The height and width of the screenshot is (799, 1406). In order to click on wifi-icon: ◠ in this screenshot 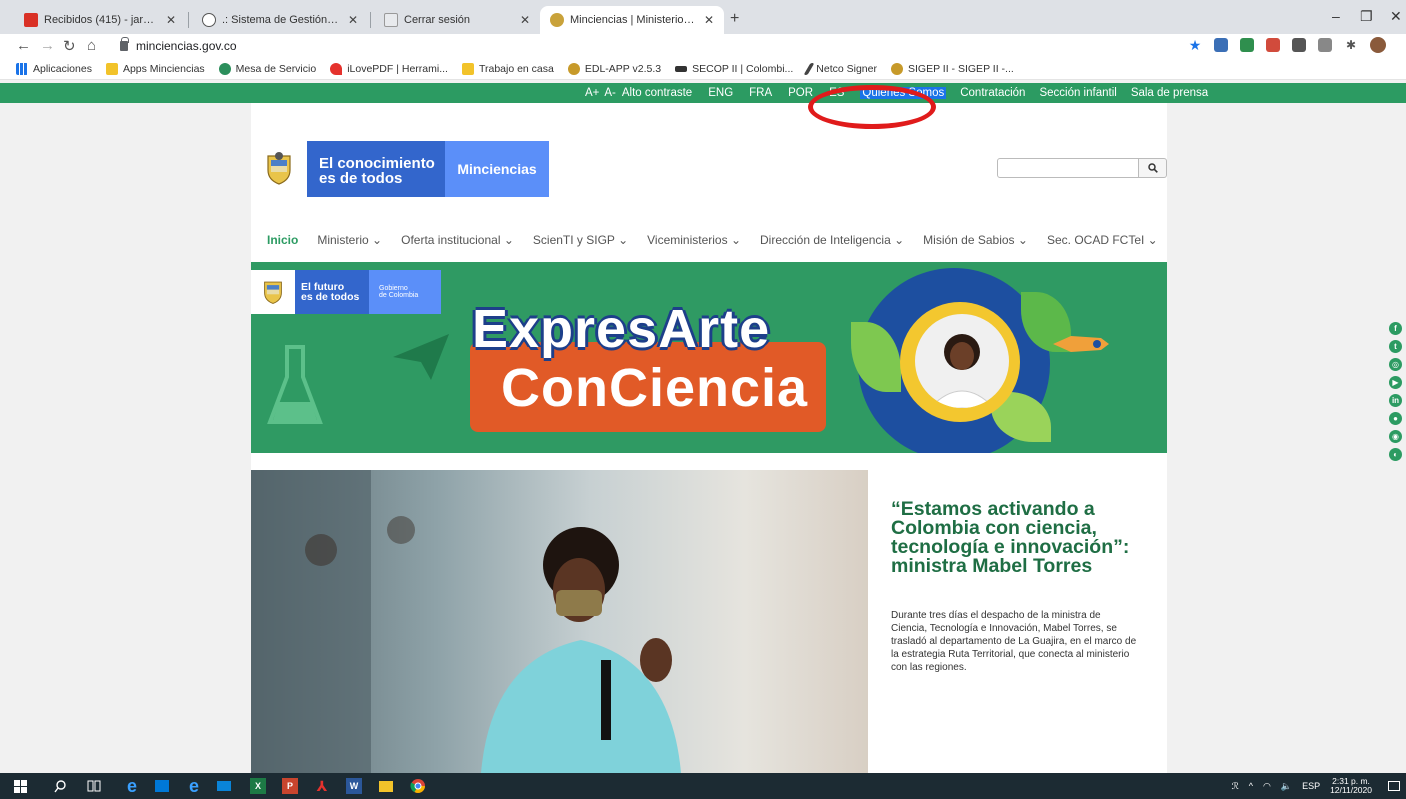, I will do `click(1267, 786)`.